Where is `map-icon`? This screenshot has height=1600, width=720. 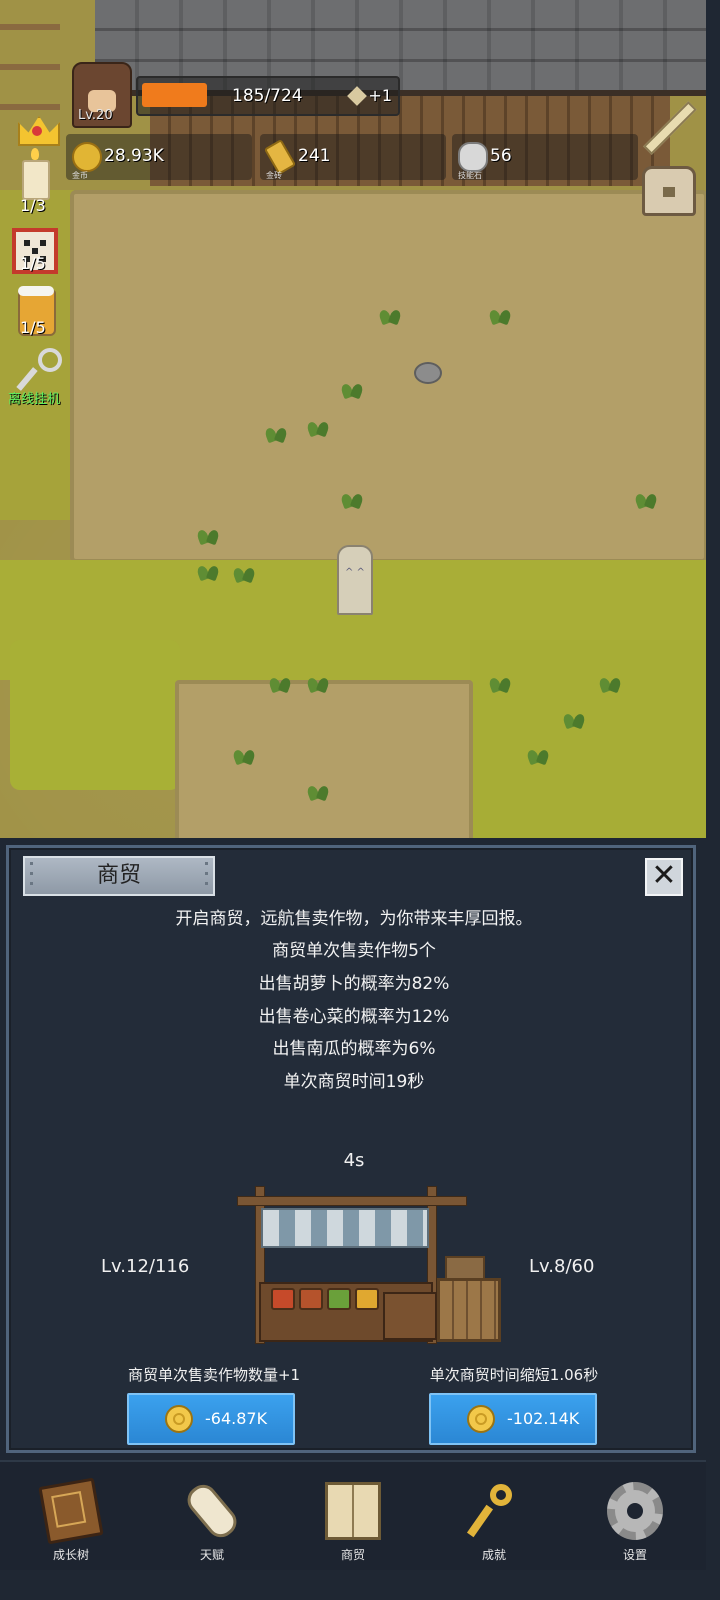 map-icon is located at coordinates (353, 1511).